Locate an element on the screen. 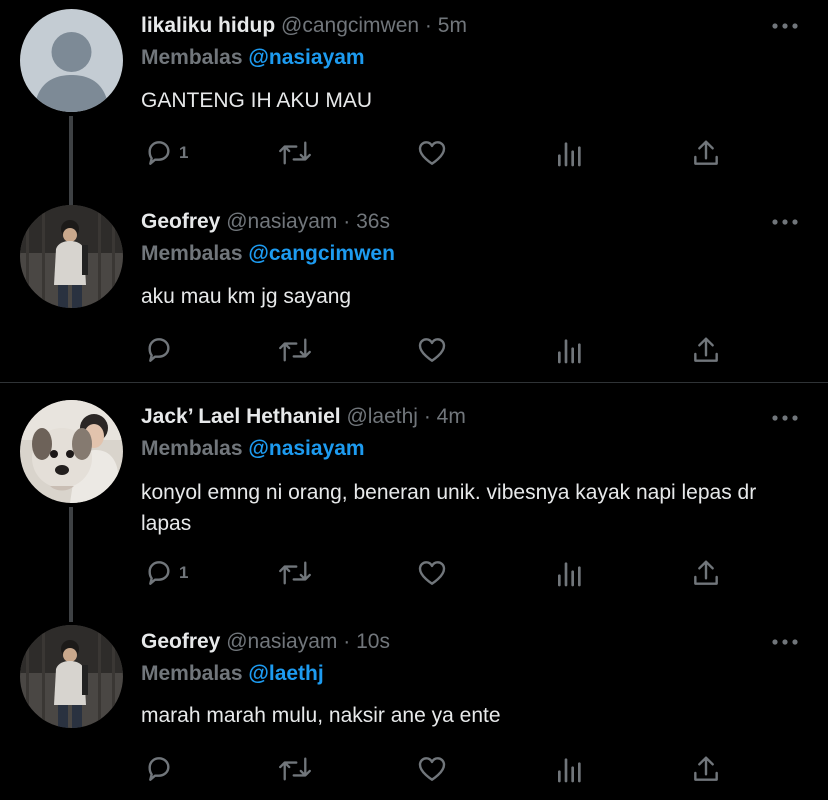  timestamp: 4m is located at coordinates (451, 416).